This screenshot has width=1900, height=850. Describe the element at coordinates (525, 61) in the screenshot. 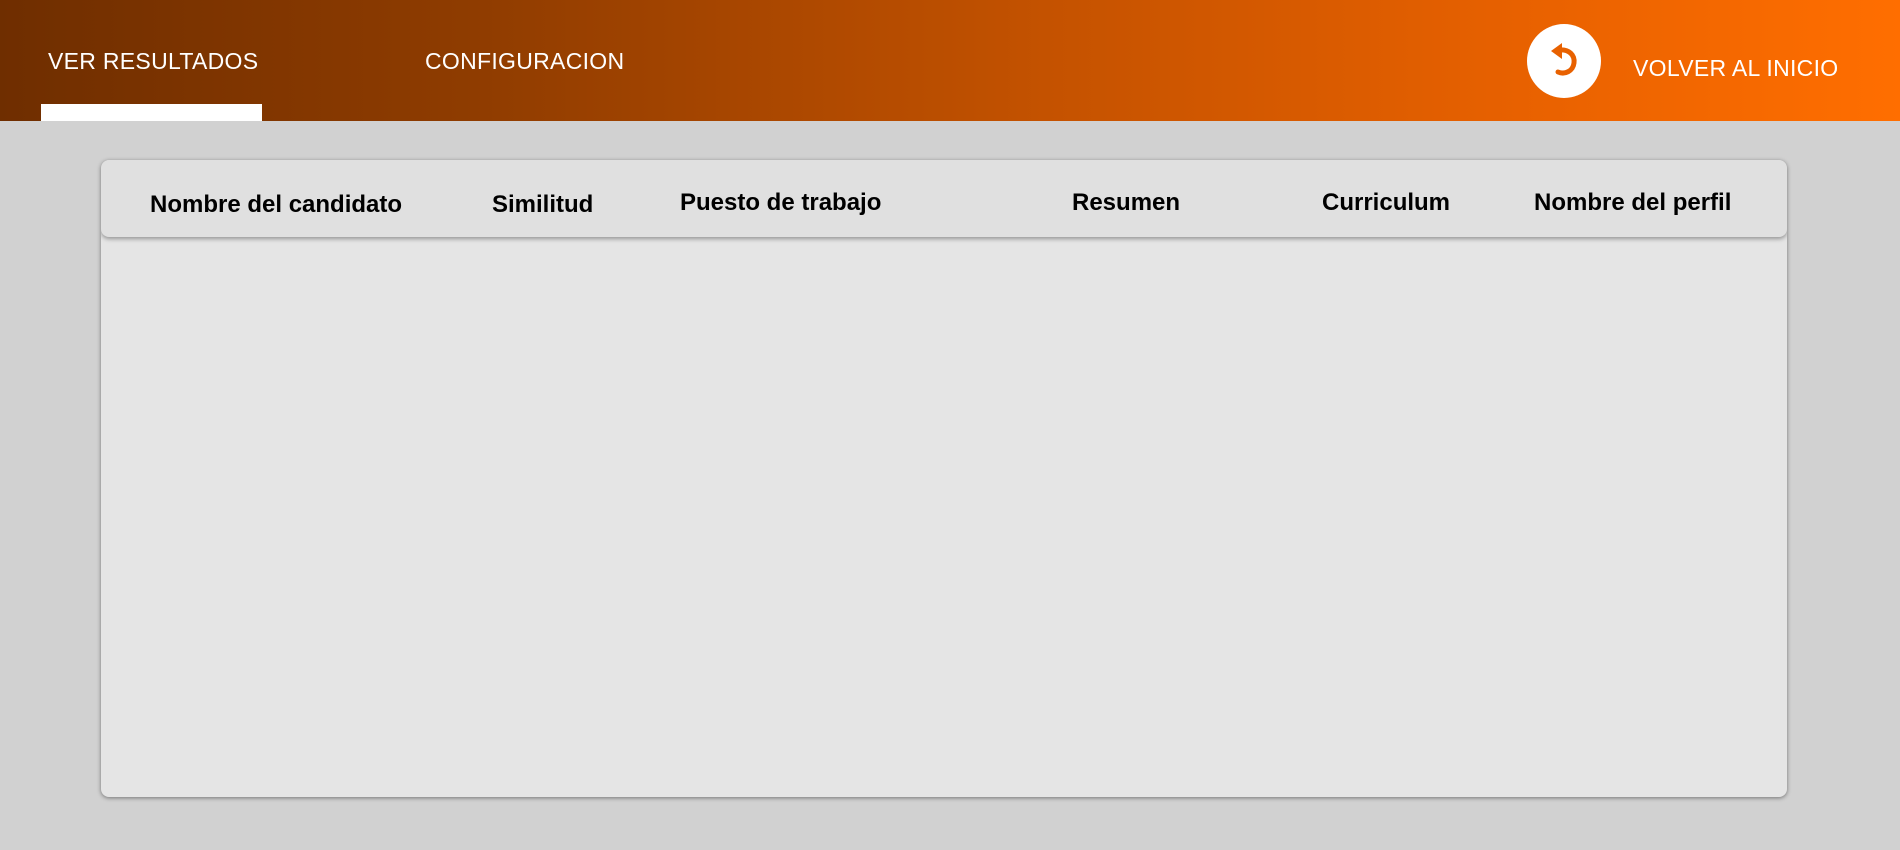

I see `tab-configuracion-label: CONFIGURACION` at that location.